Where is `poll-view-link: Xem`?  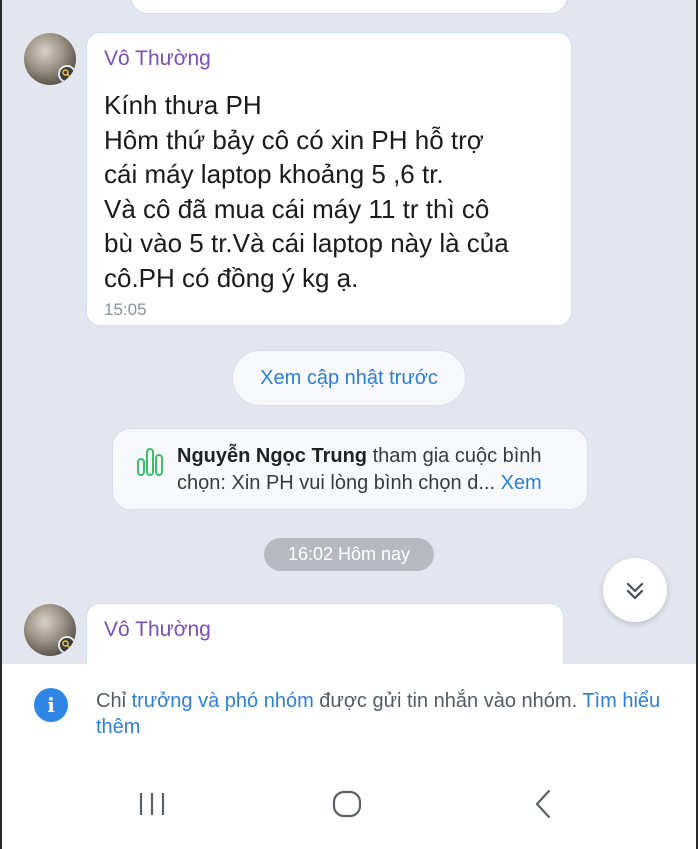 poll-view-link: Xem is located at coordinates (521, 483).